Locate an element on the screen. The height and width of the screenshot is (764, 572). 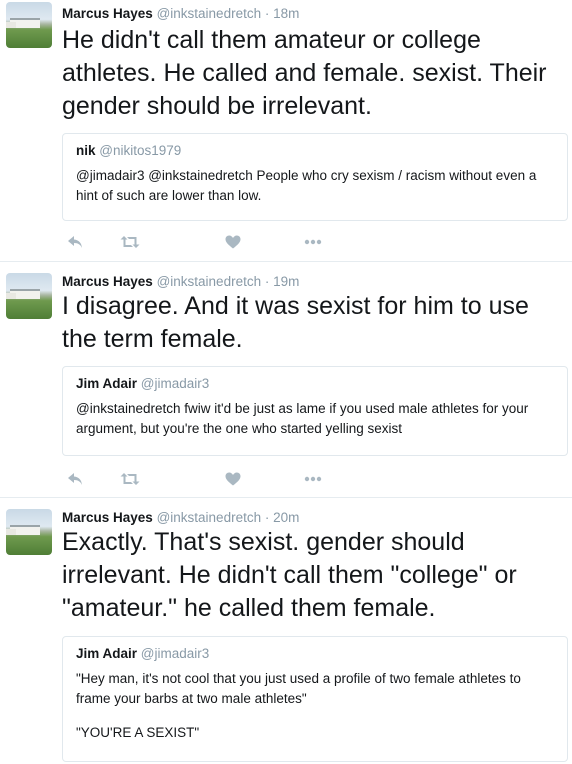
timestamp: 18m is located at coordinates (286, 13).